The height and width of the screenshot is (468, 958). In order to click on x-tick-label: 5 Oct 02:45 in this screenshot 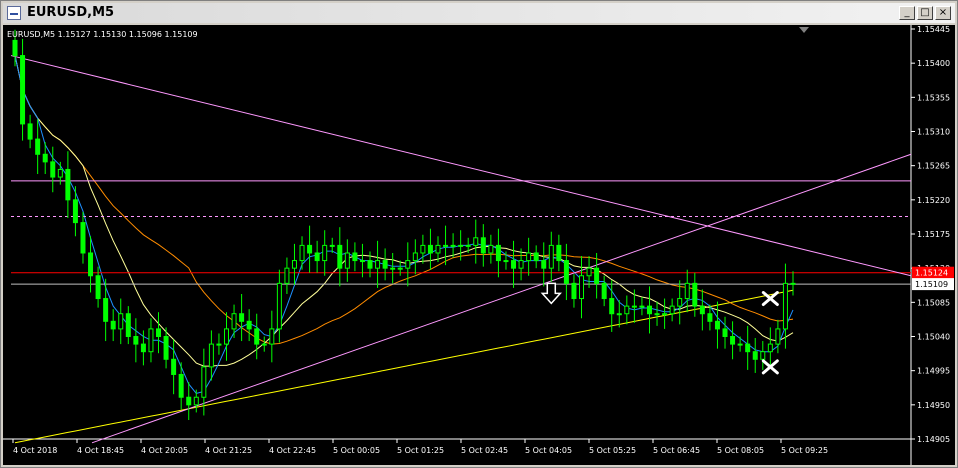, I will do `click(484, 450)`.